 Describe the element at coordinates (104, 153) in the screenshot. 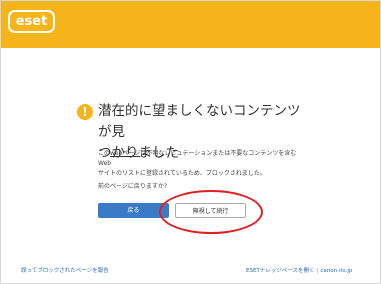

I see `desc-prefix: この` at that location.